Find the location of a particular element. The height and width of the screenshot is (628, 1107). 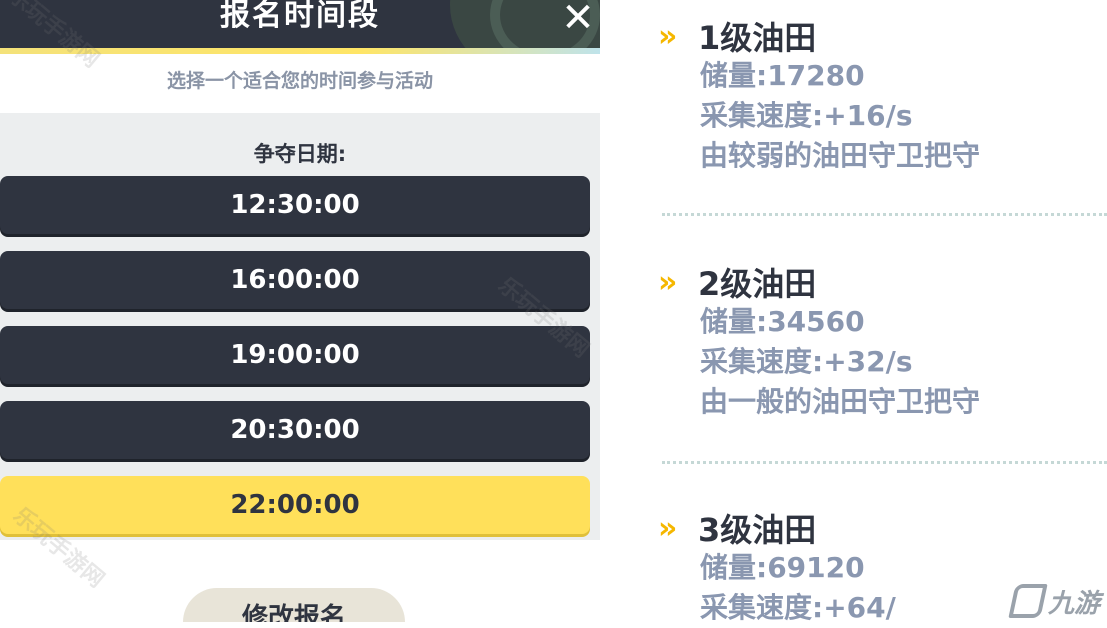

oil-field-item: » 2级油田 储量:34560 采集速度:+32/s 由一般的油田守卫把守 is located at coordinates (878, 342).